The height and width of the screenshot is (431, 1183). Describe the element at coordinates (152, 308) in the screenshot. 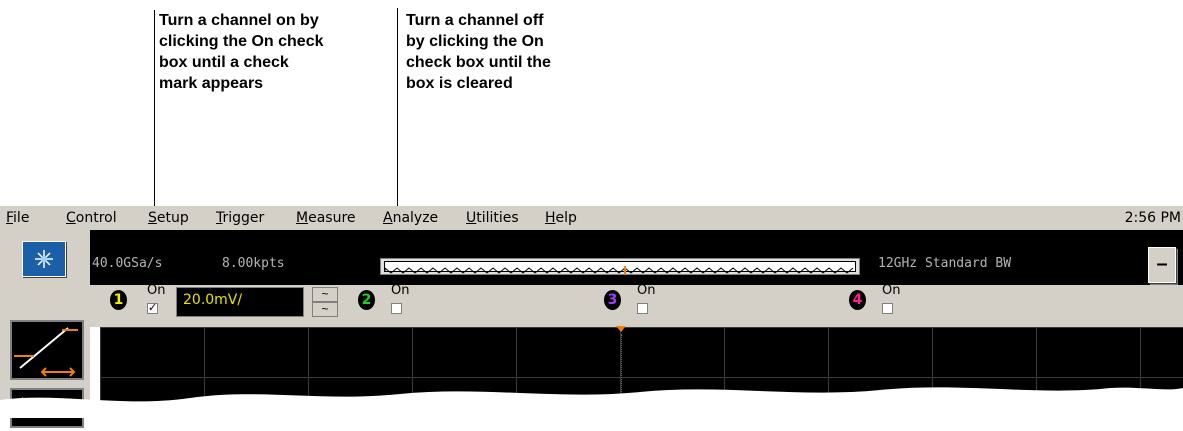

I see `channel-1-on-checkbox: ✓` at that location.